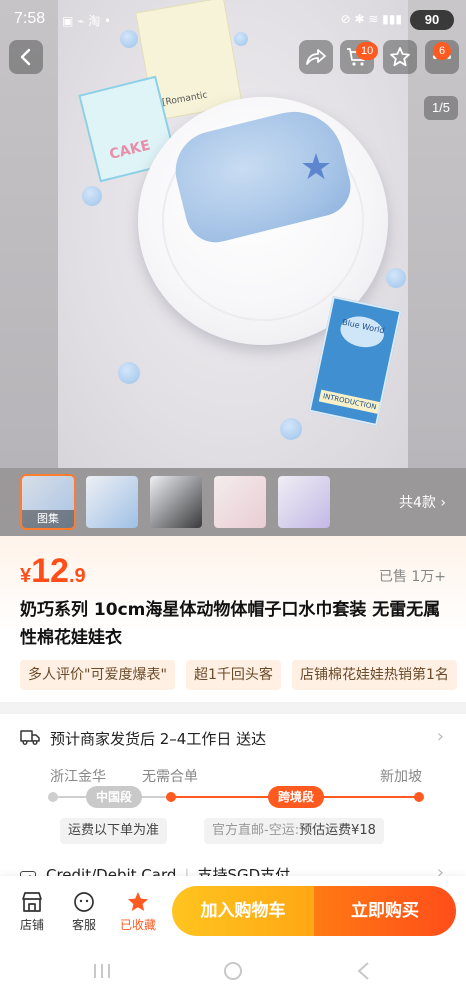 The image size is (466, 1000). I want to click on cross-border-fee-value: 预估运费¥18, so click(337, 830).